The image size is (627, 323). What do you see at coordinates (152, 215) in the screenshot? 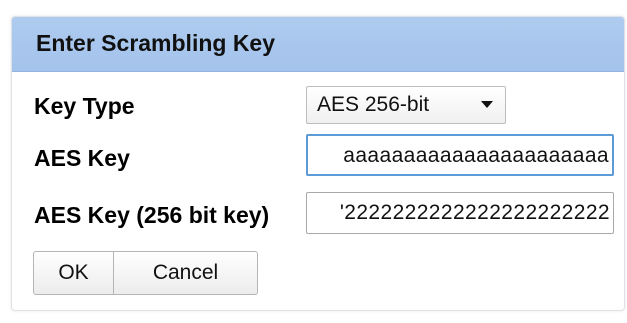
I see `aes-key-256-label: AES Key (256 bit key)` at bounding box center [152, 215].